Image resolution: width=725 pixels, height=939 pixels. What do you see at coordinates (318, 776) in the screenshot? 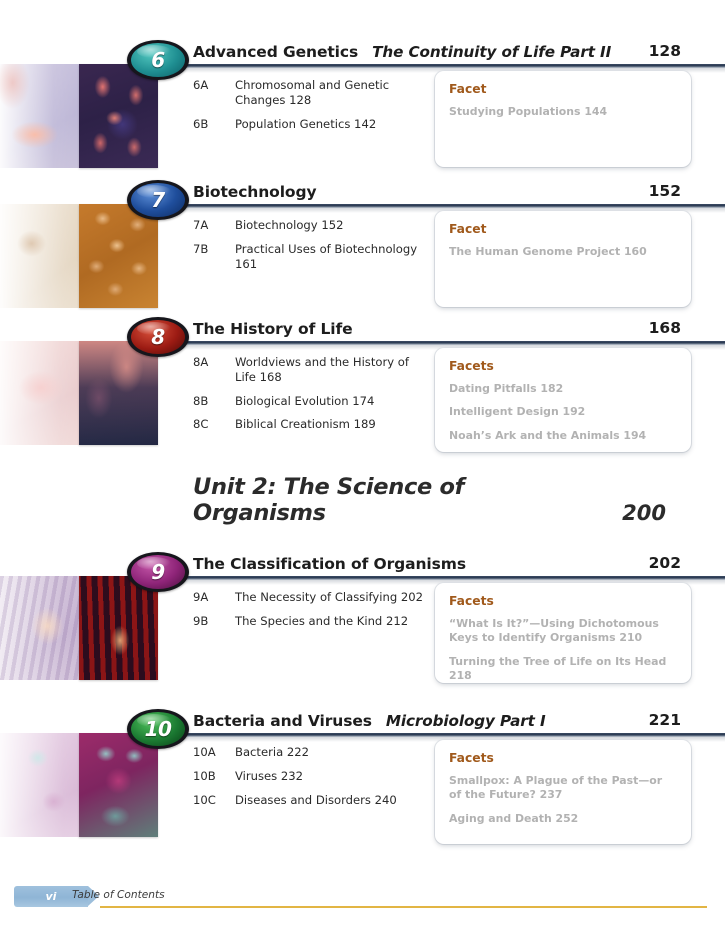
I see `section-item: 10B Viruses 232` at bounding box center [318, 776].